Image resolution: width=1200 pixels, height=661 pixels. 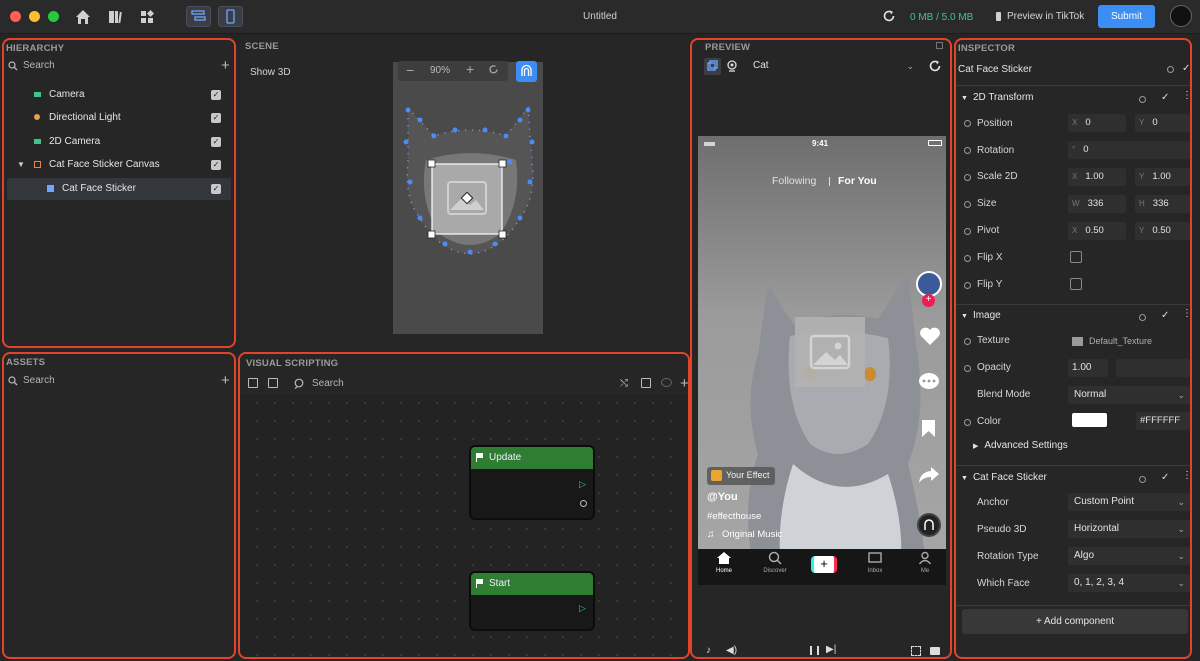 What do you see at coordinates (1153, 368) in the screenshot?
I see `opacity-slider` at bounding box center [1153, 368].